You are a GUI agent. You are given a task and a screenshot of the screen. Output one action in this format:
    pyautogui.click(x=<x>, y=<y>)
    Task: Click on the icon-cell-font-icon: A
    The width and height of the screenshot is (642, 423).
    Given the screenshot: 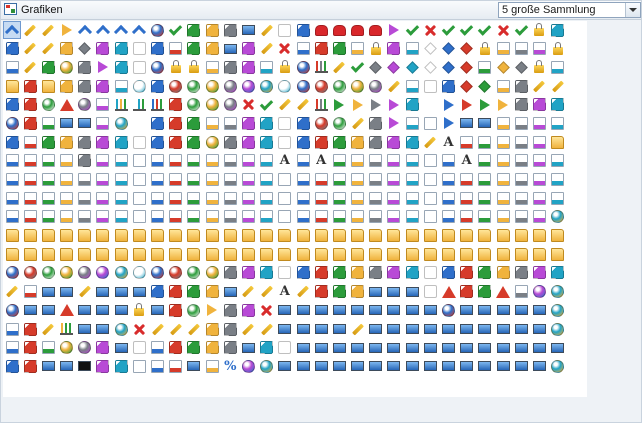 What is the action you would take?
    pyautogui.click(x=285, y=292)
    